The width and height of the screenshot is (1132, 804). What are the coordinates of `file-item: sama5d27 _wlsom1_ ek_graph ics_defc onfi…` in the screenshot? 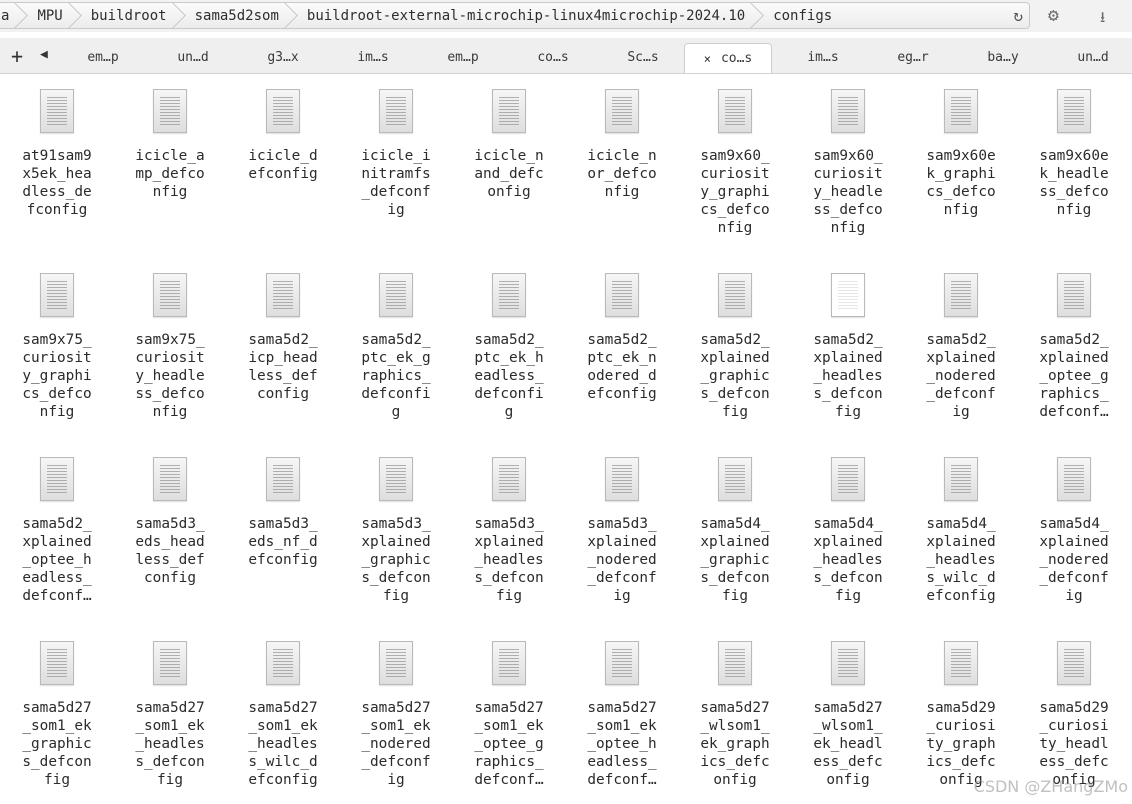 It's located at (735, 715).